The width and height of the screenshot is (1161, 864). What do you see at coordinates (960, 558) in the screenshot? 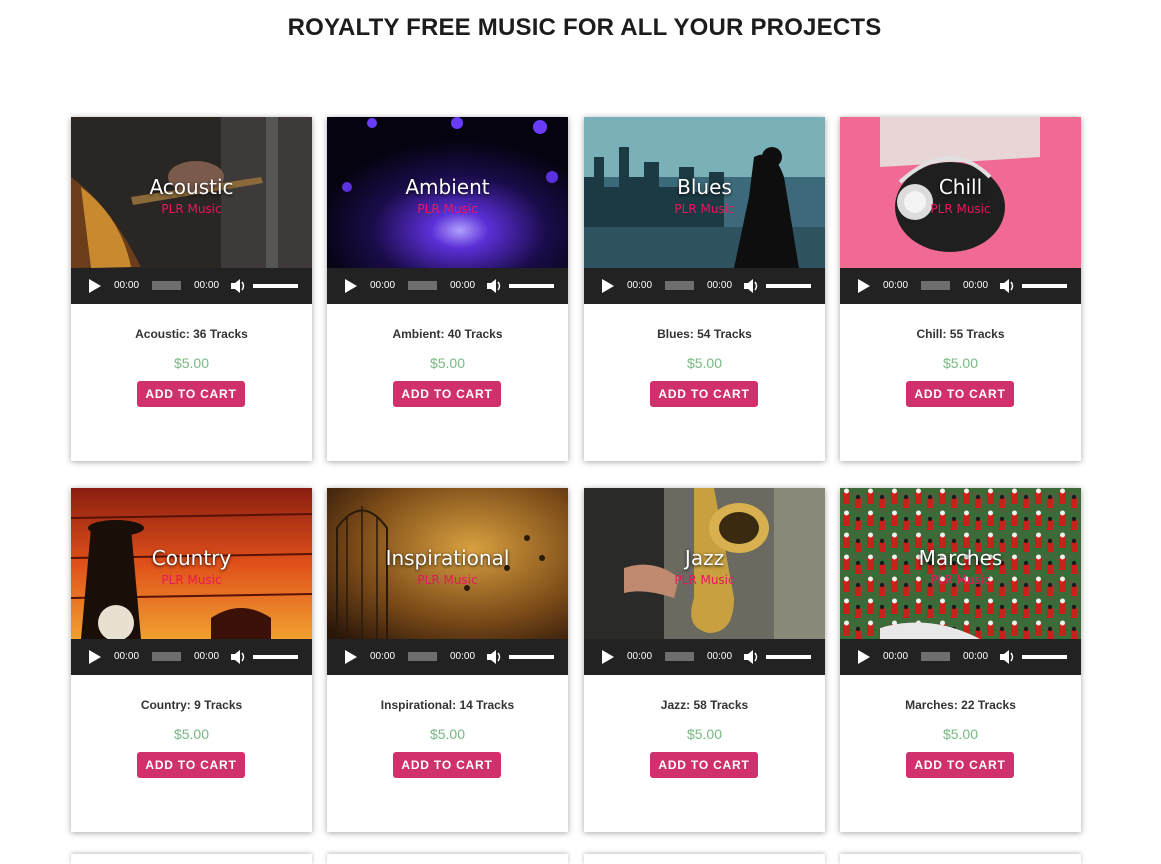
I see `genre-title: Marches` at bounding box center [960, 558].